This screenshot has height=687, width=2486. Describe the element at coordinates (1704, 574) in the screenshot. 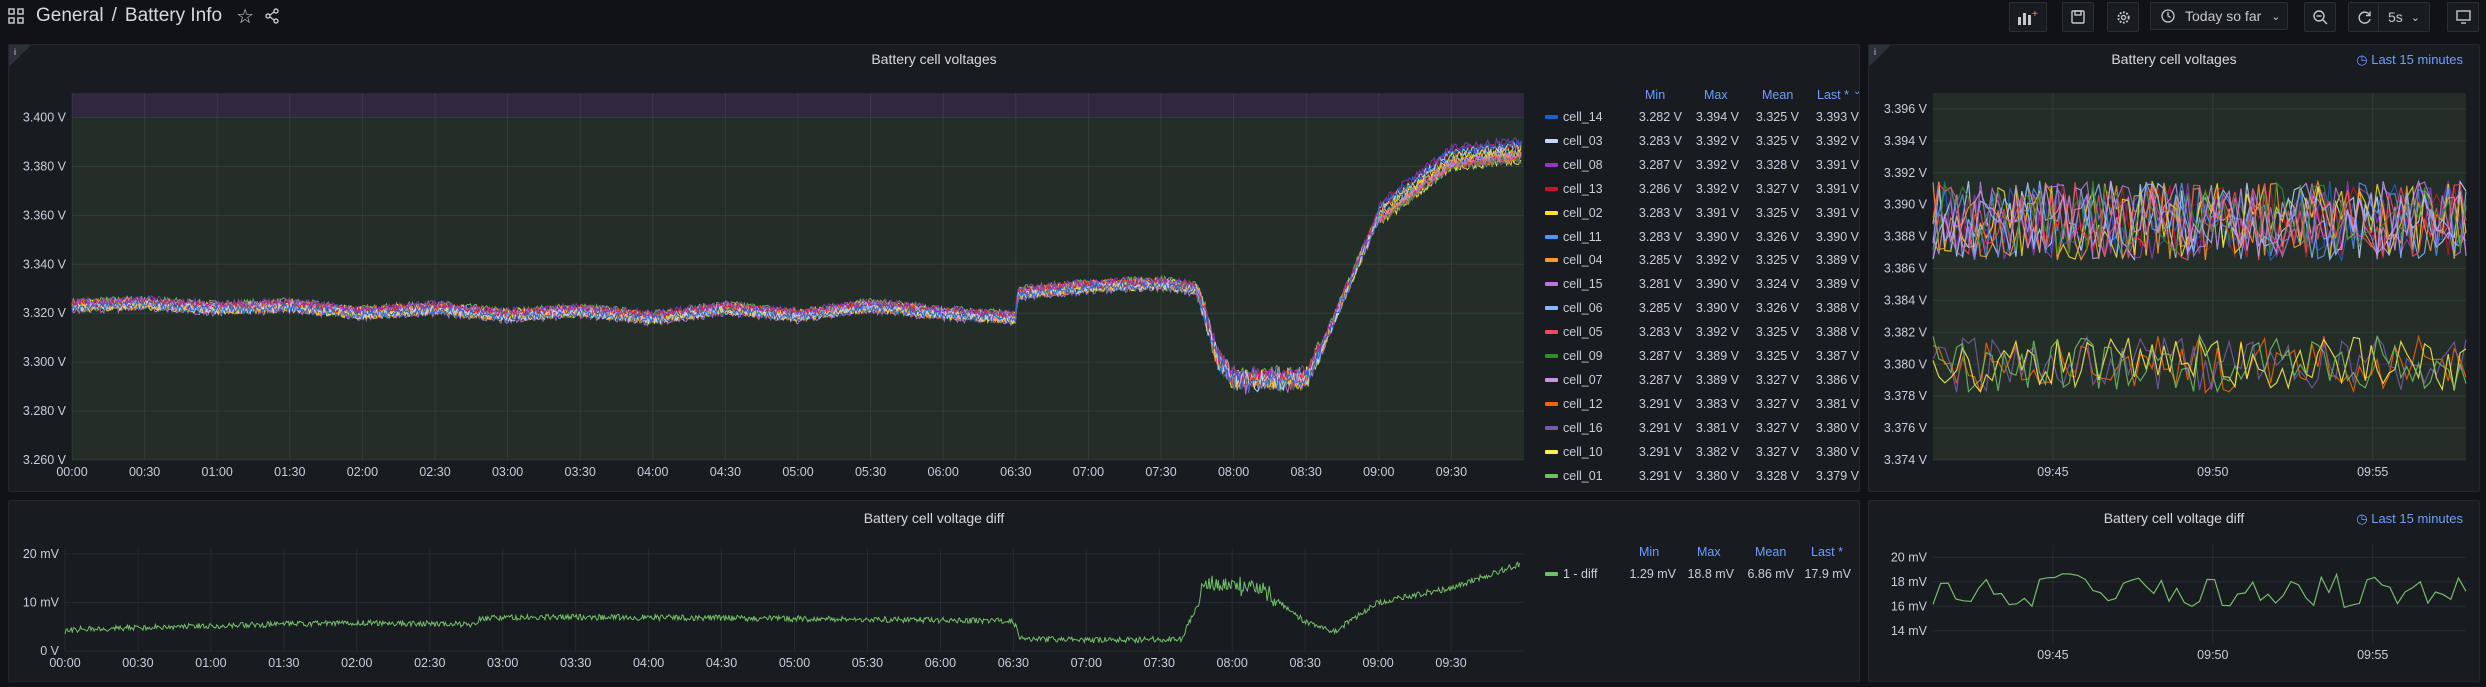

I see `legend-item-diff: 1 - diff 1.29 mV 18.8 mV 6.86 mV 17.9 mV` at that location.